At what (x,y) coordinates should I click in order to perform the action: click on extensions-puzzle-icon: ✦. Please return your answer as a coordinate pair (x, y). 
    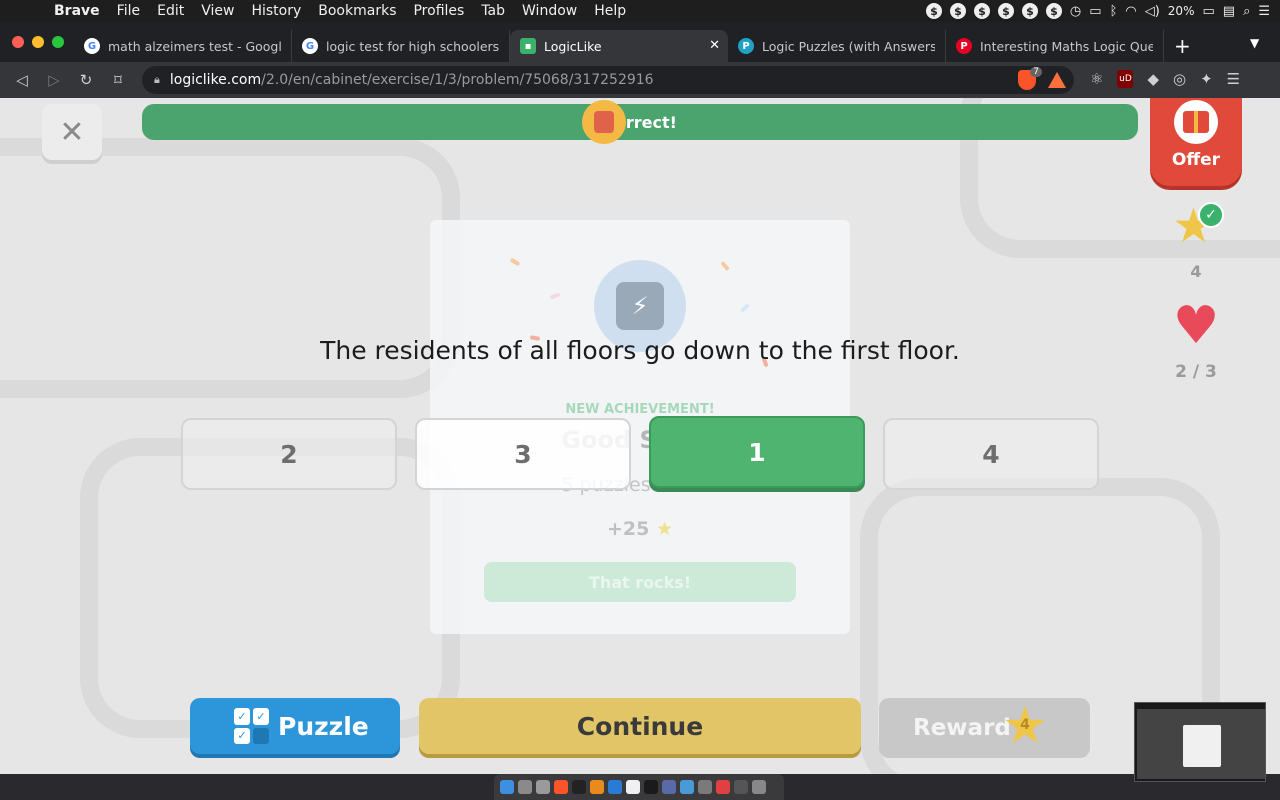
    Looking at the image, I should click on (1206, 79).